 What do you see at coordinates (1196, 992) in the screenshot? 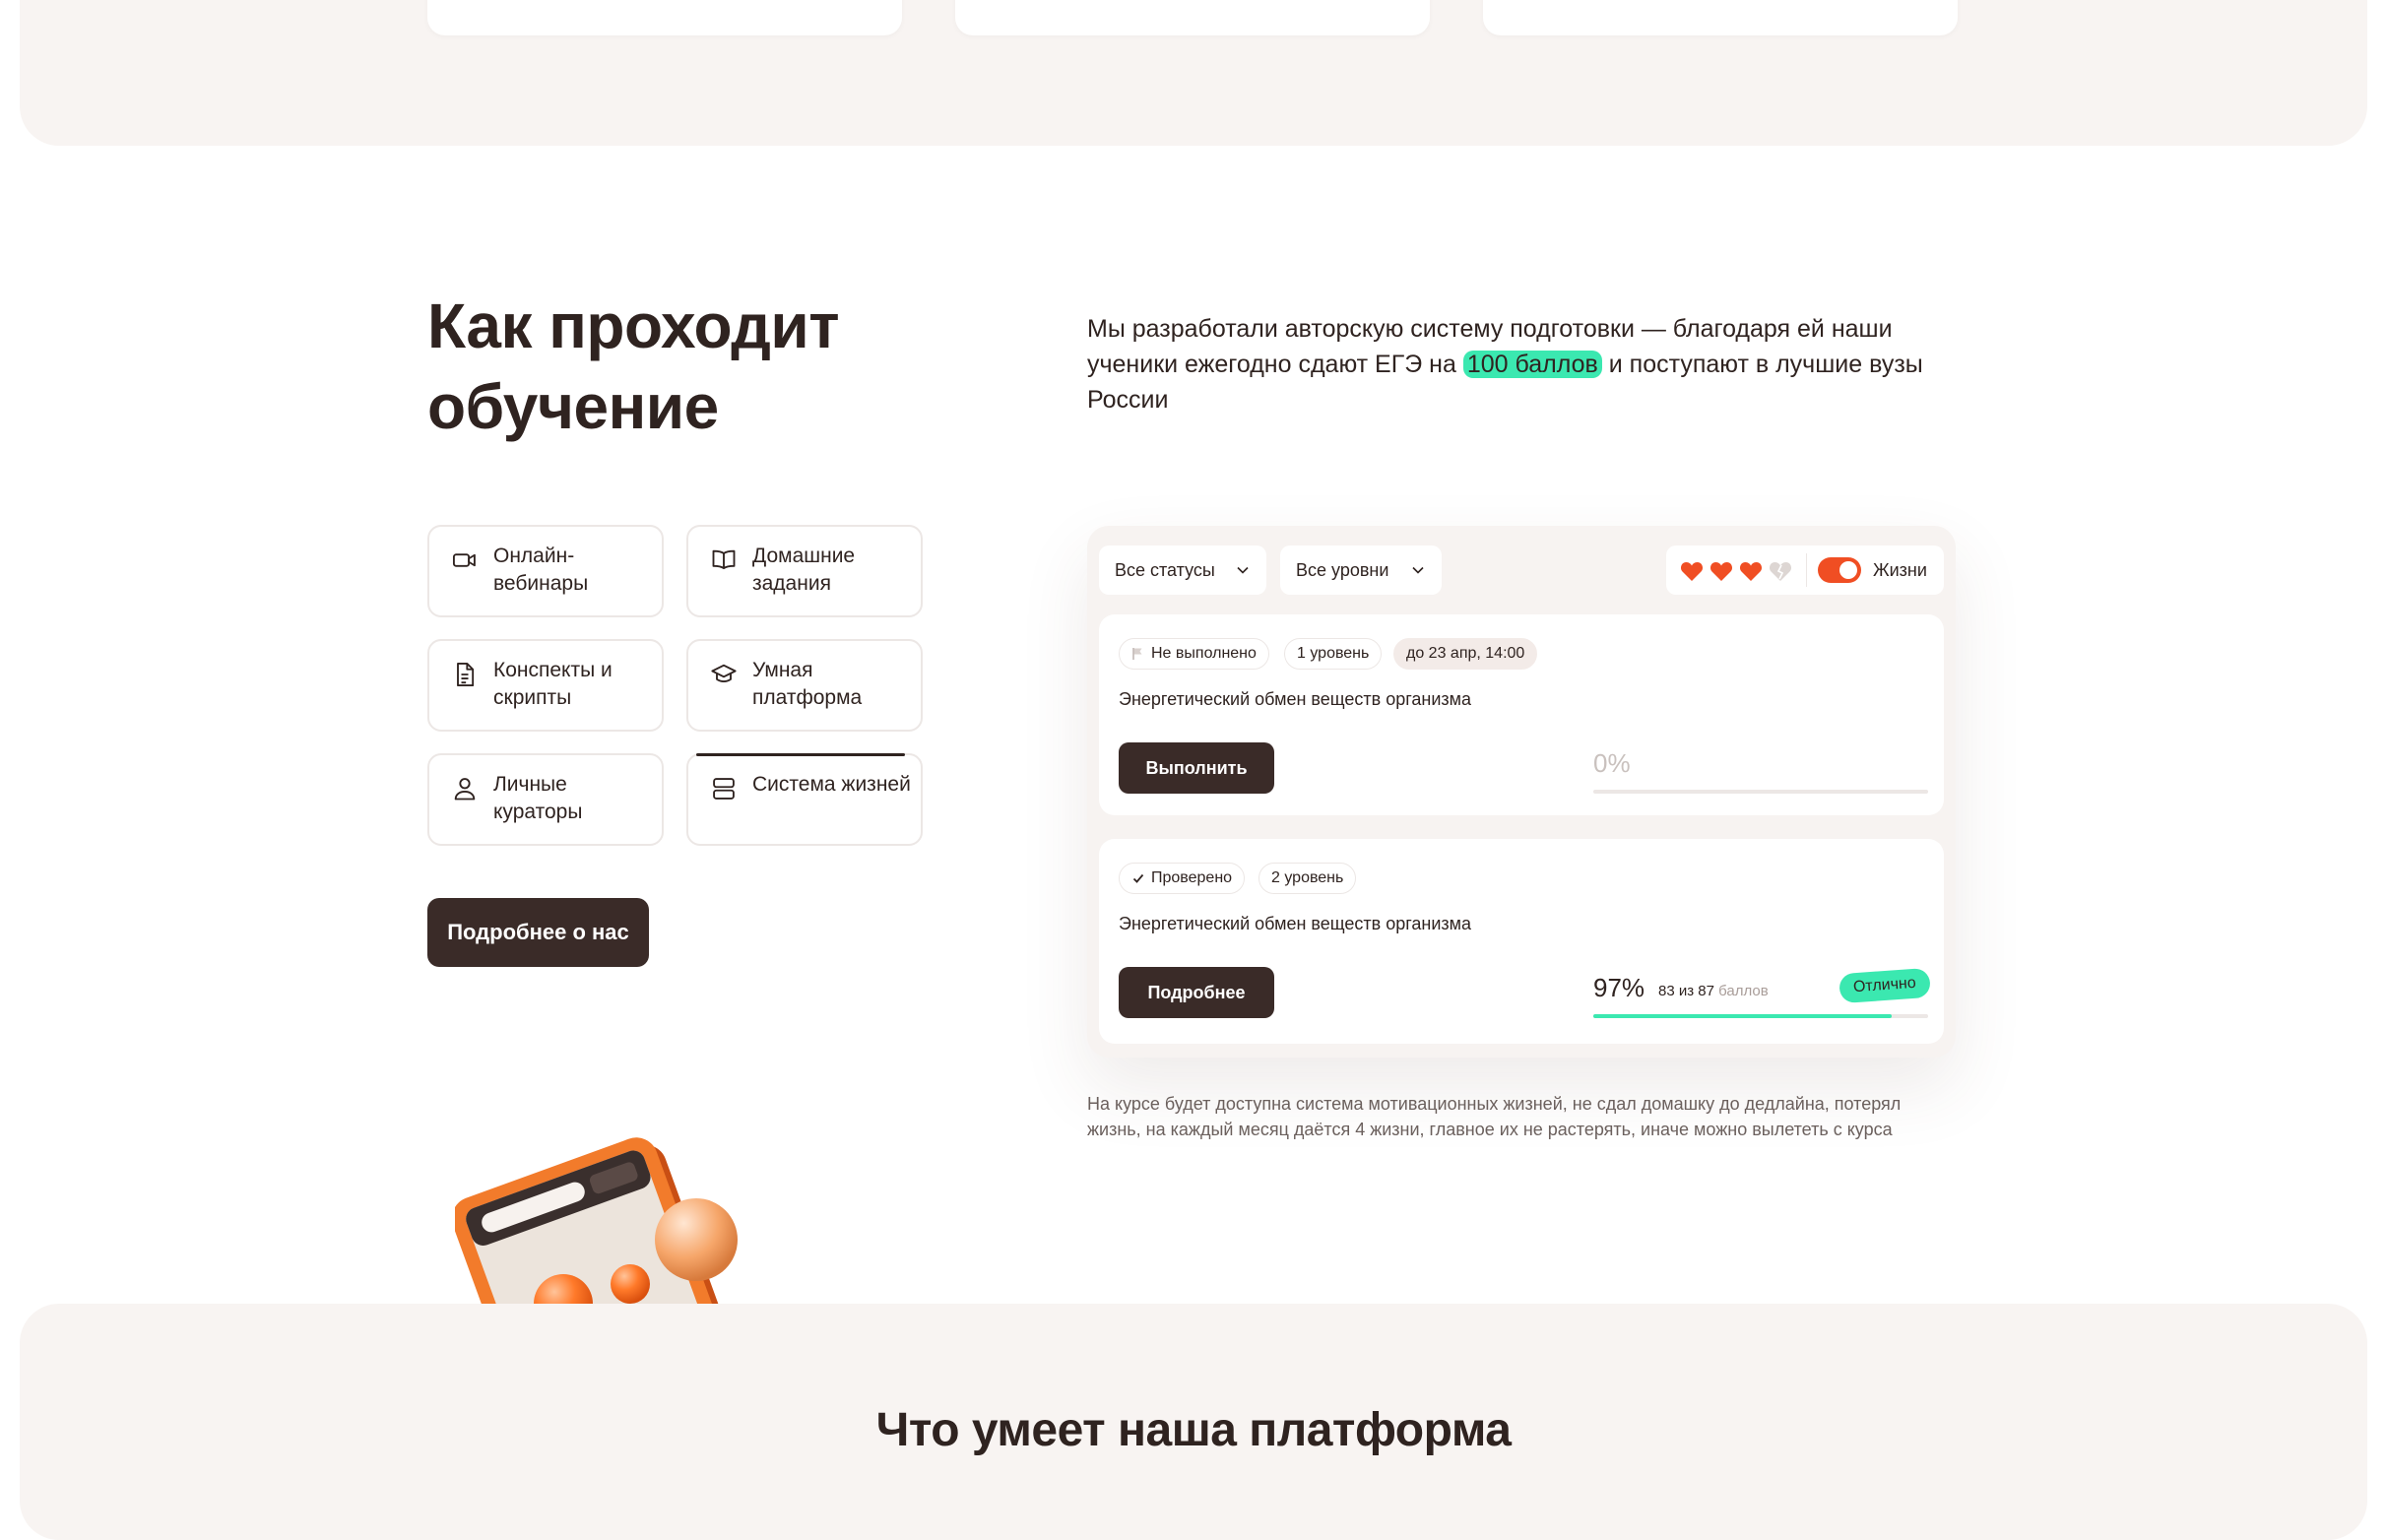
I see `details-button: Подробнее` at bounding box center [1196, 992].